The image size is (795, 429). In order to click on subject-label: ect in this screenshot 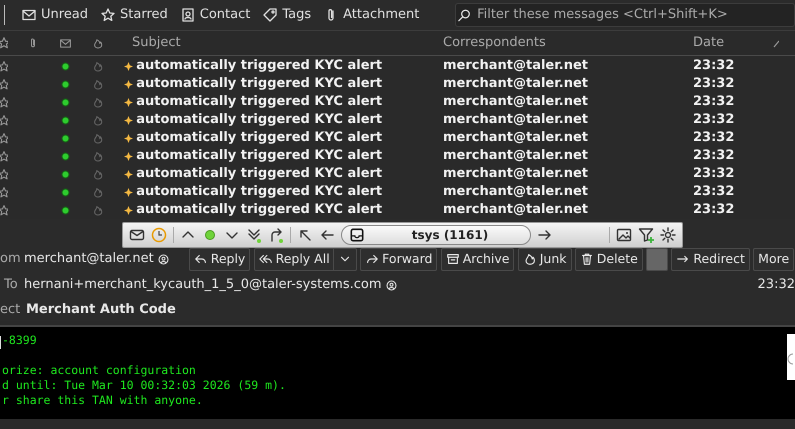, I will do `click(11, 310)`.